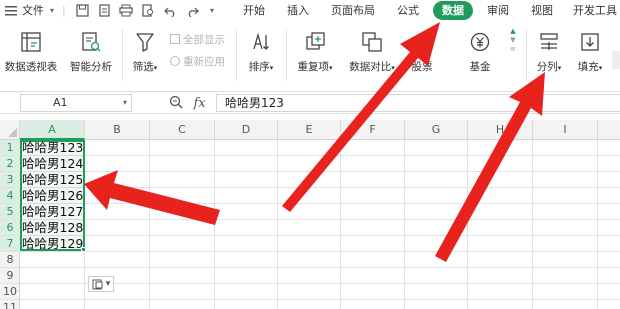  Describe the element at coordinates (542, 10) in the screenshot. I see `tab-view: 视图` at that location.